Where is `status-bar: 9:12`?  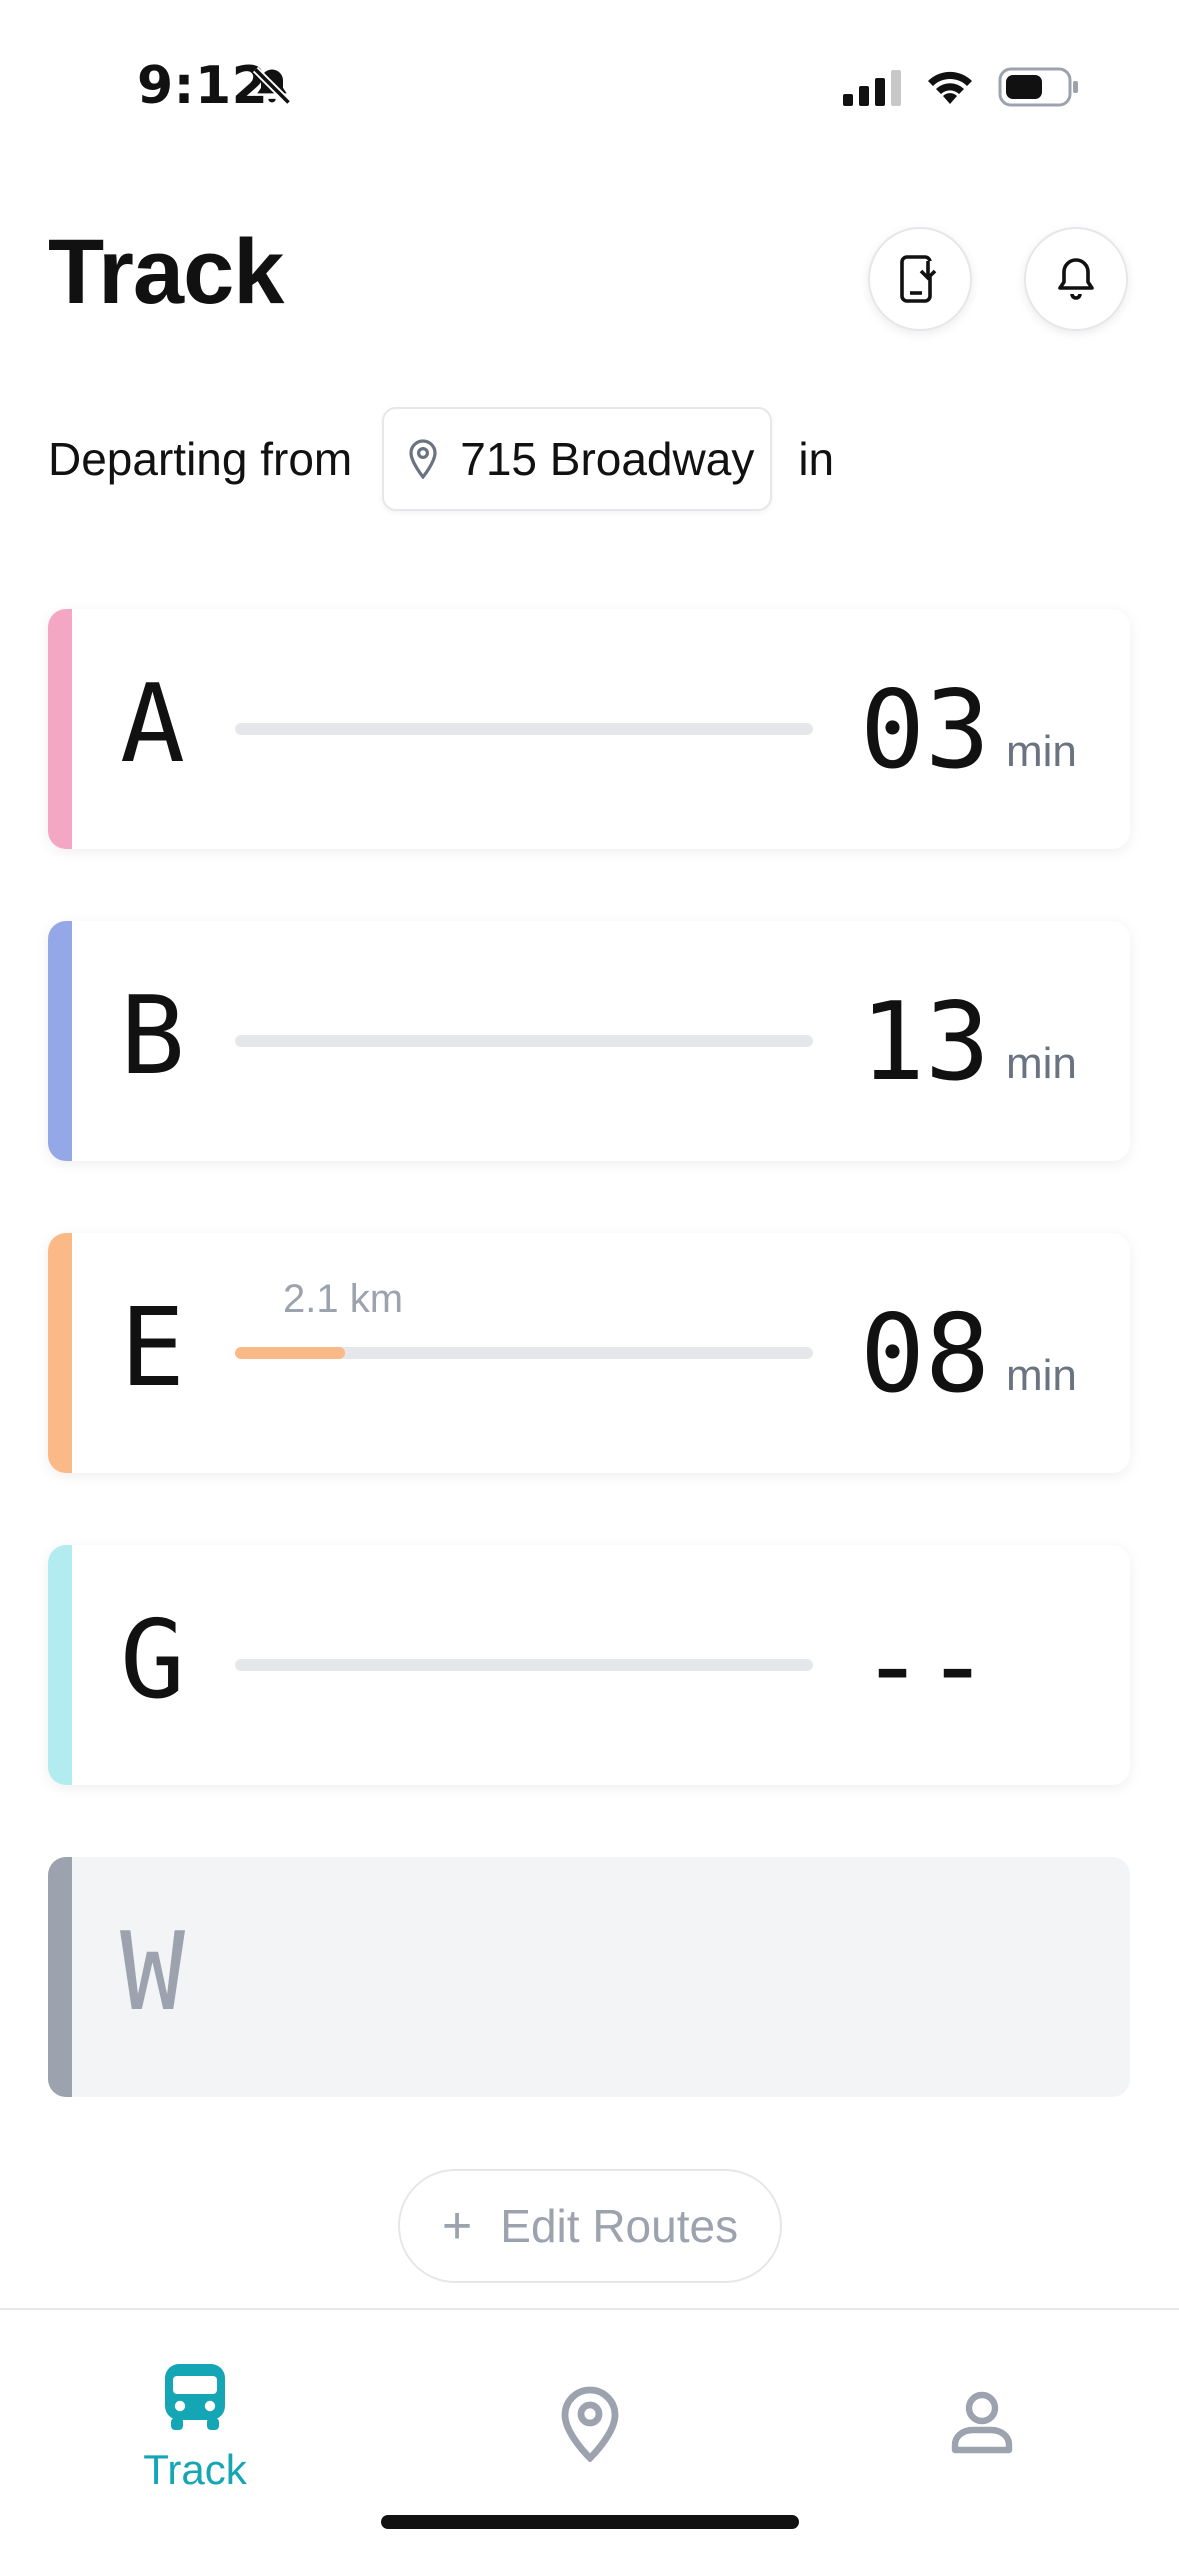
status-bar: 9:12 is located at coordinates (589, 85).